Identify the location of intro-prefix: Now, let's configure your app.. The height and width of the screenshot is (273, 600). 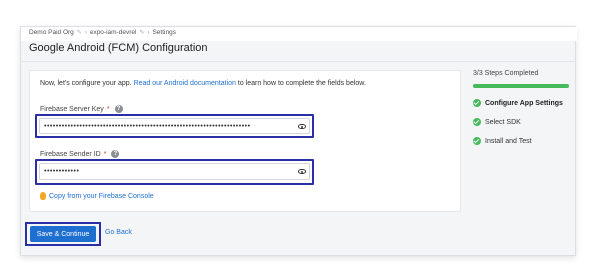
(86, 83).